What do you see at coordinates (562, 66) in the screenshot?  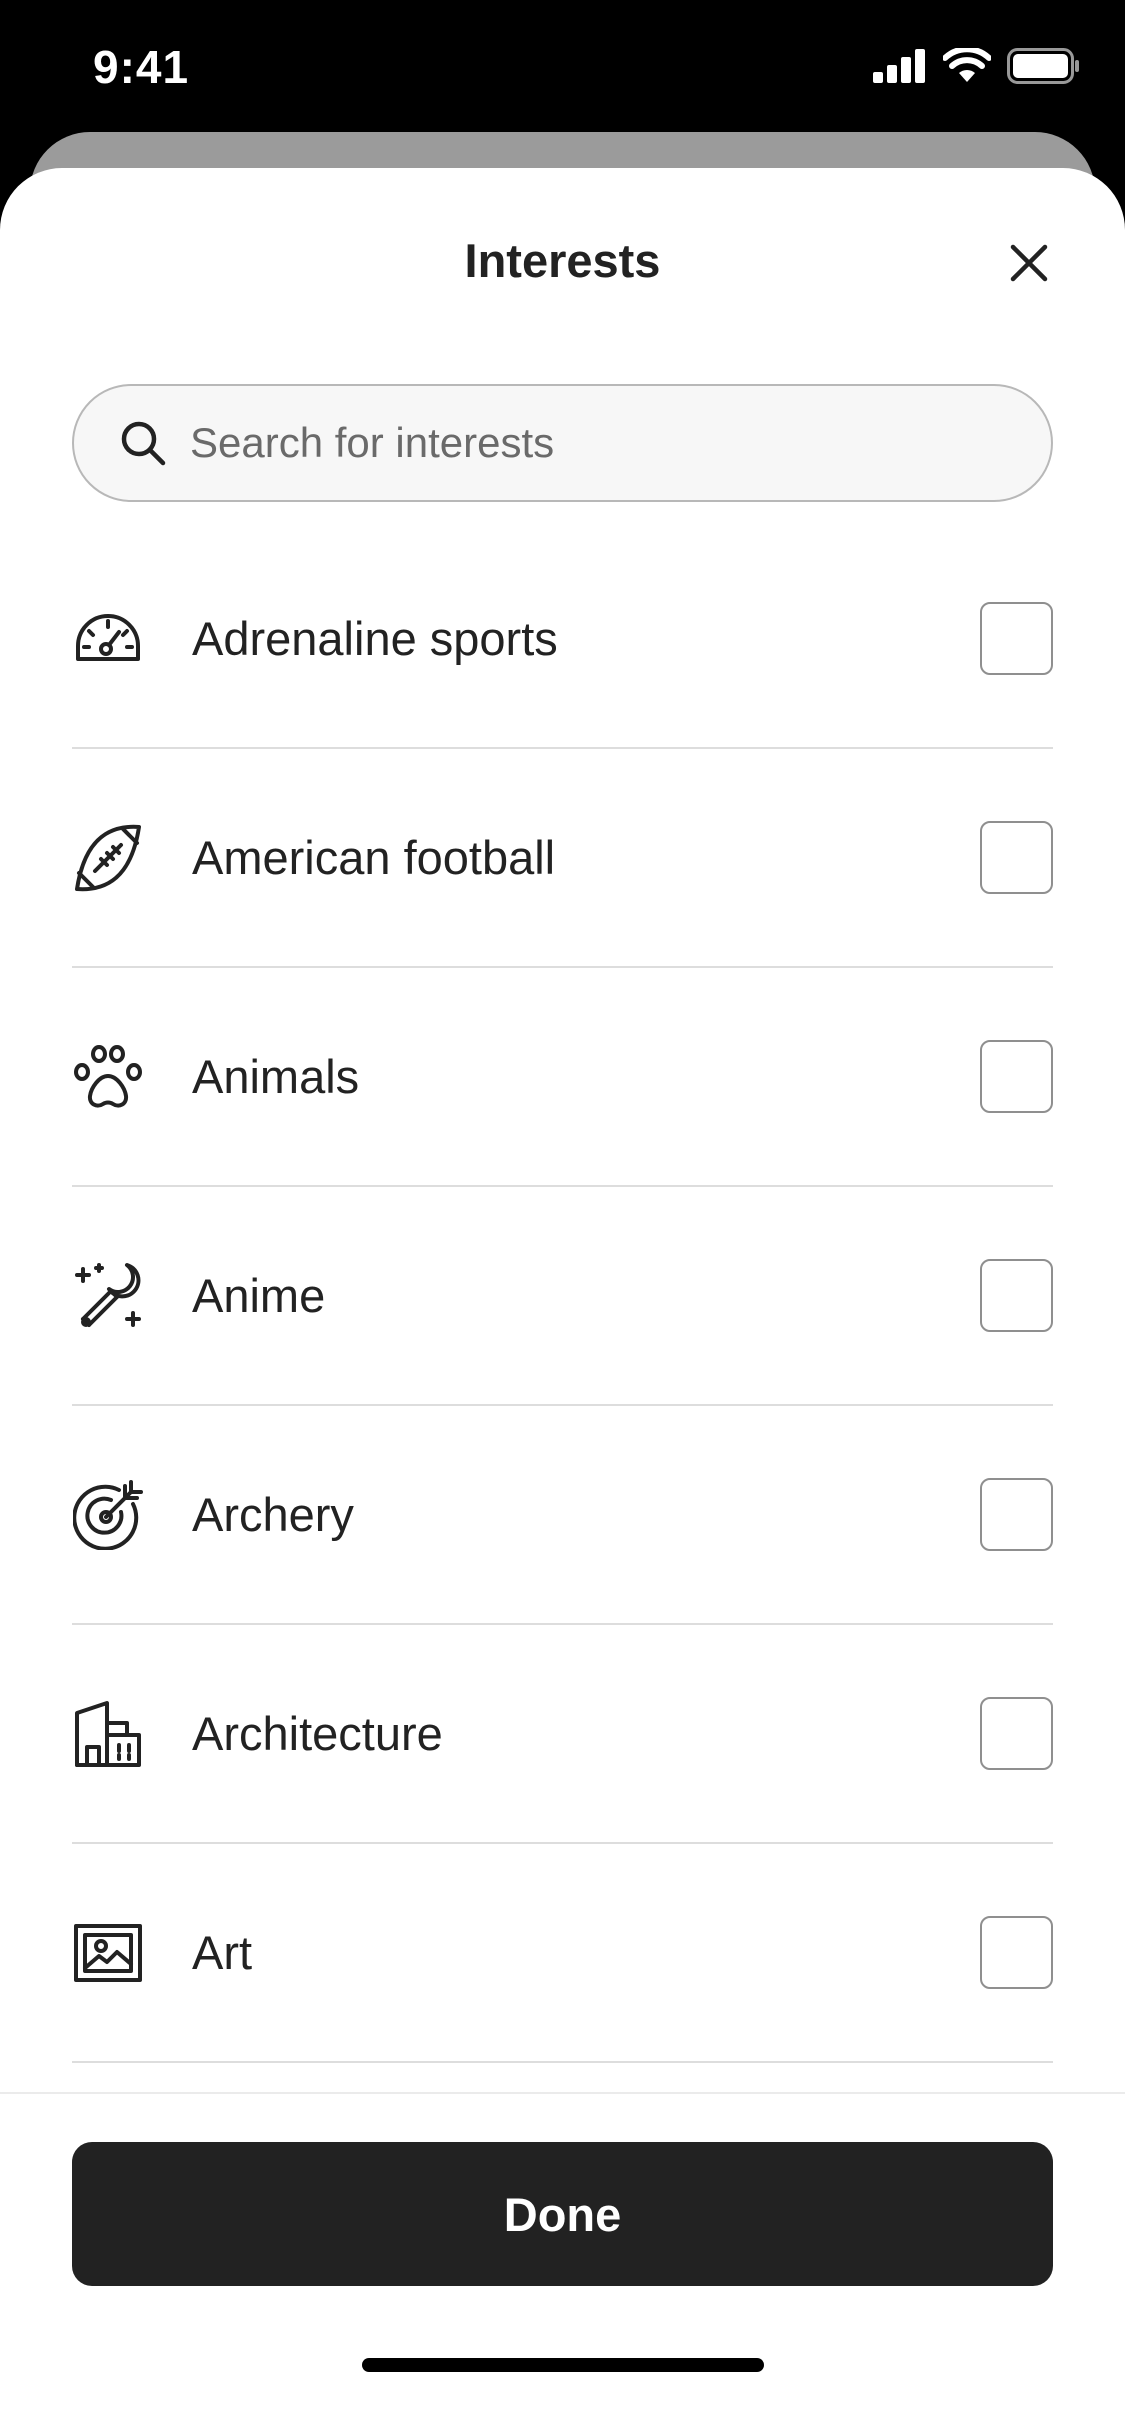 I see `status-bar: 9:41` at bounding box center [562, 66].